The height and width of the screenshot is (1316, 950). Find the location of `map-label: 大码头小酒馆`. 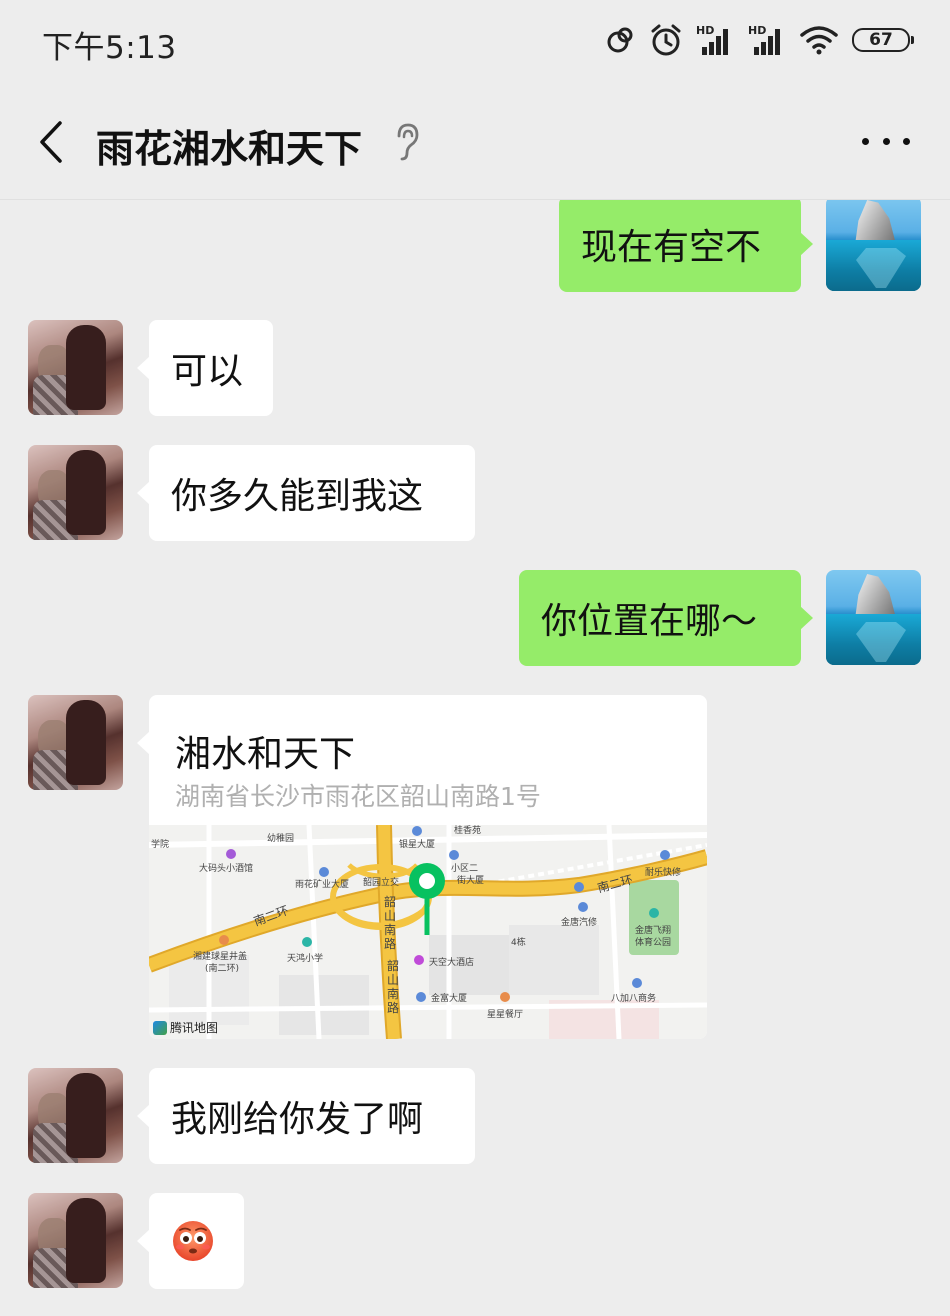

map-label: 大码头小酒馆 is located at coordinates (226, 869).